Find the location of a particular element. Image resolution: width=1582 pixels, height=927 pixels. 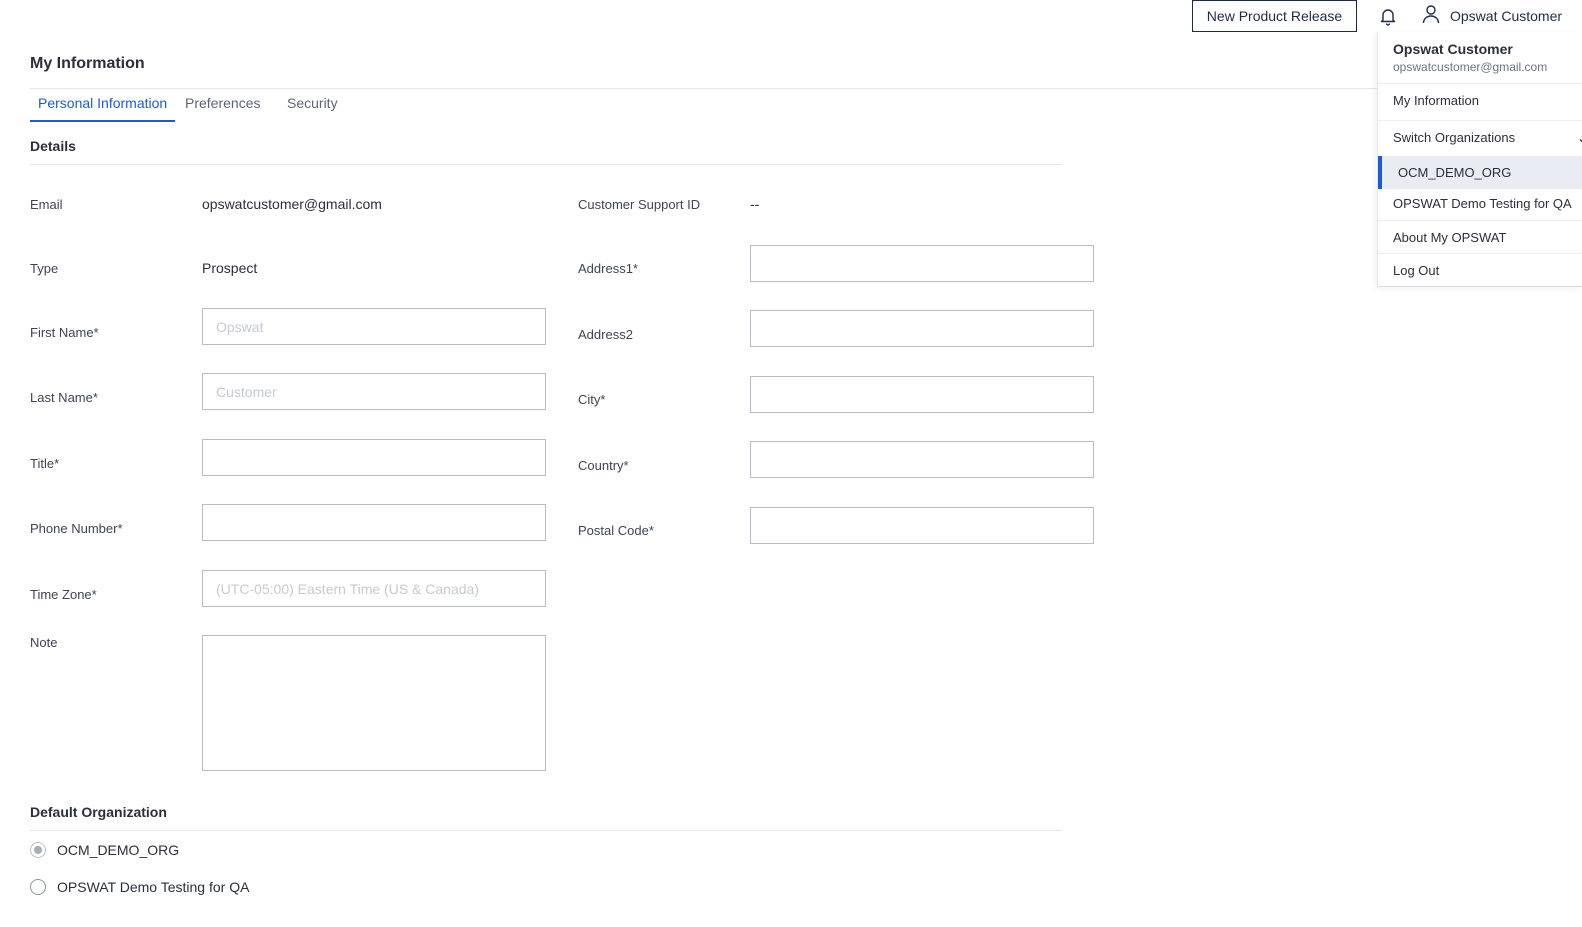

phone-number-field is located at coordinates (374, 522).